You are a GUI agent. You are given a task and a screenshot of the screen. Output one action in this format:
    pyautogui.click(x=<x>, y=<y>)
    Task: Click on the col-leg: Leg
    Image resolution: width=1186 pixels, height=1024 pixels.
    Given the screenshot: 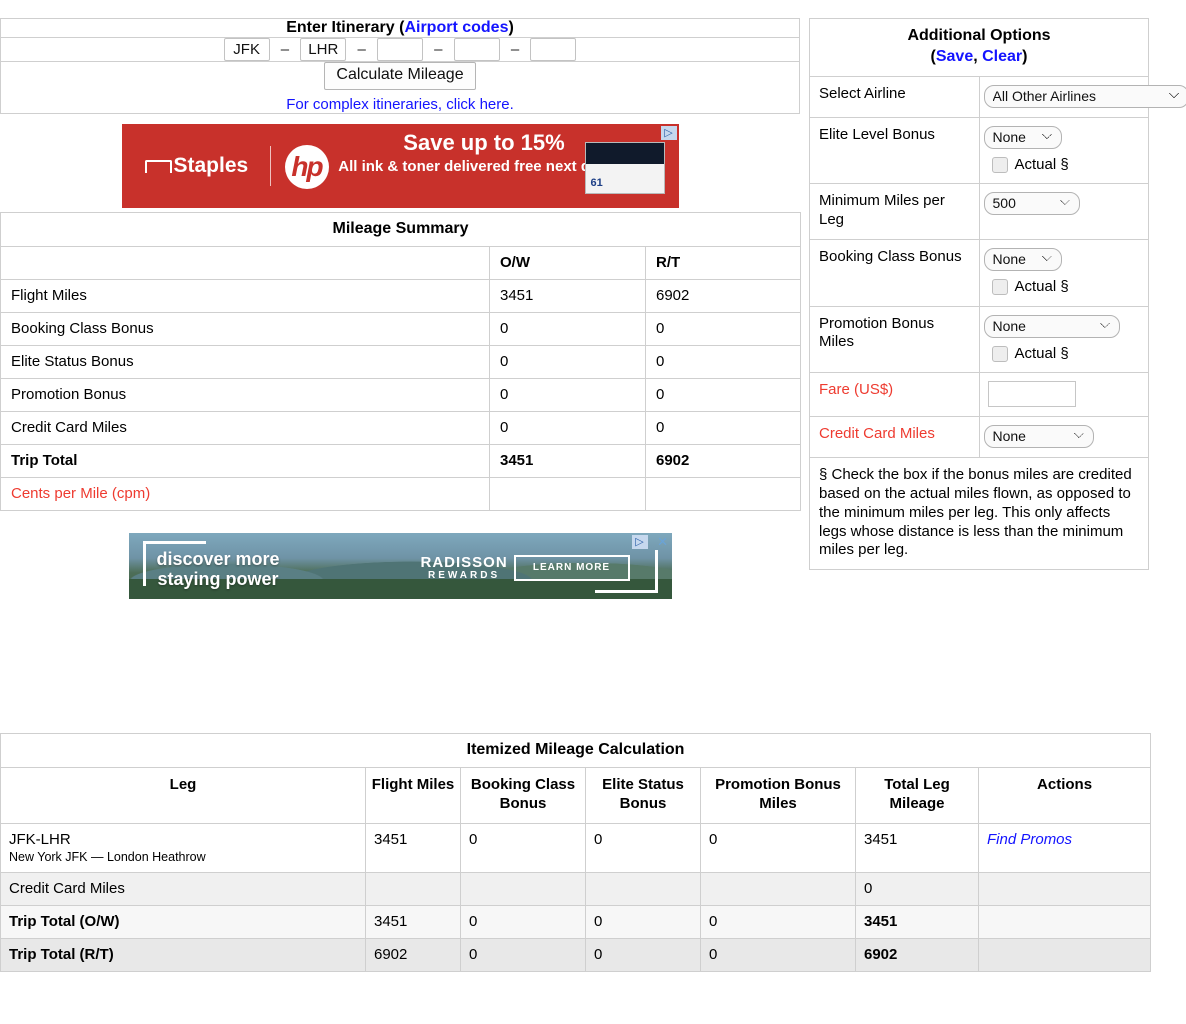 What is the action you would take?
    pyautogui.click(x=183, y=795)
    